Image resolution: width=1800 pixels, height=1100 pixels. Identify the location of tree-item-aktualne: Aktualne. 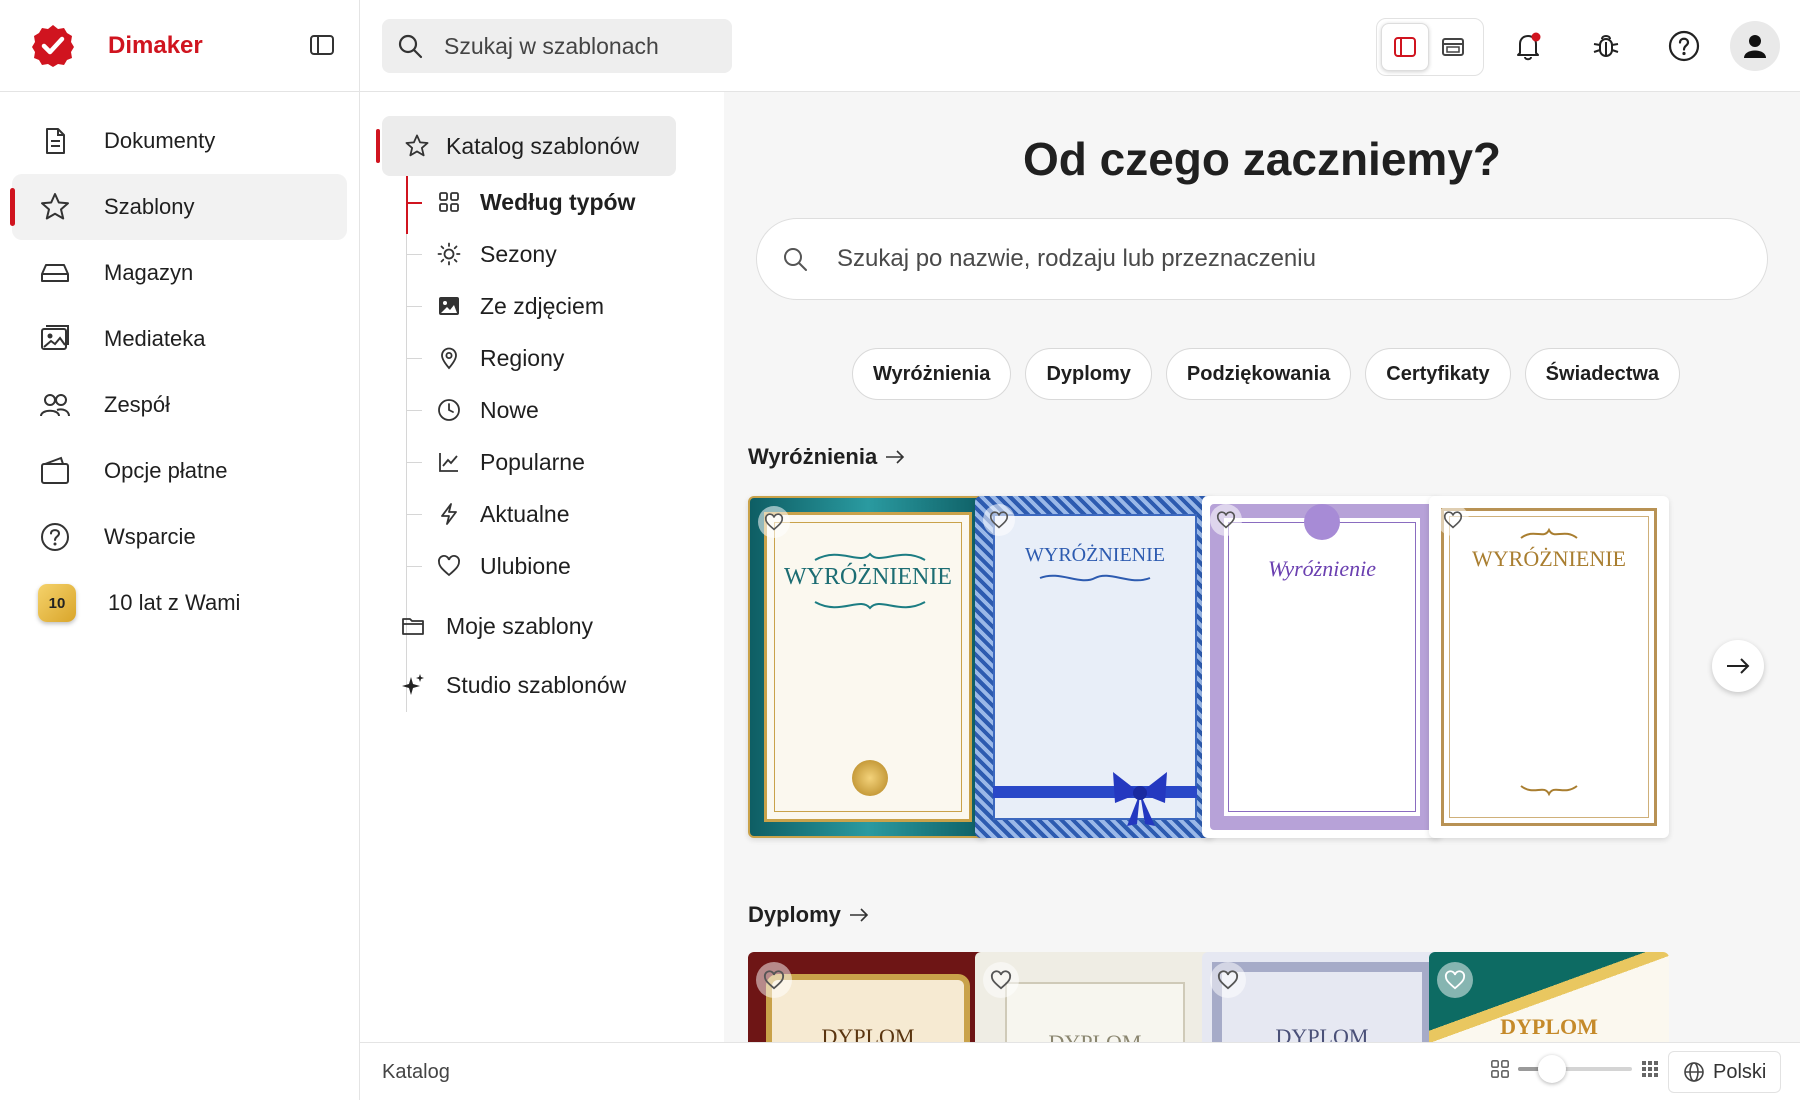
(546, 514).